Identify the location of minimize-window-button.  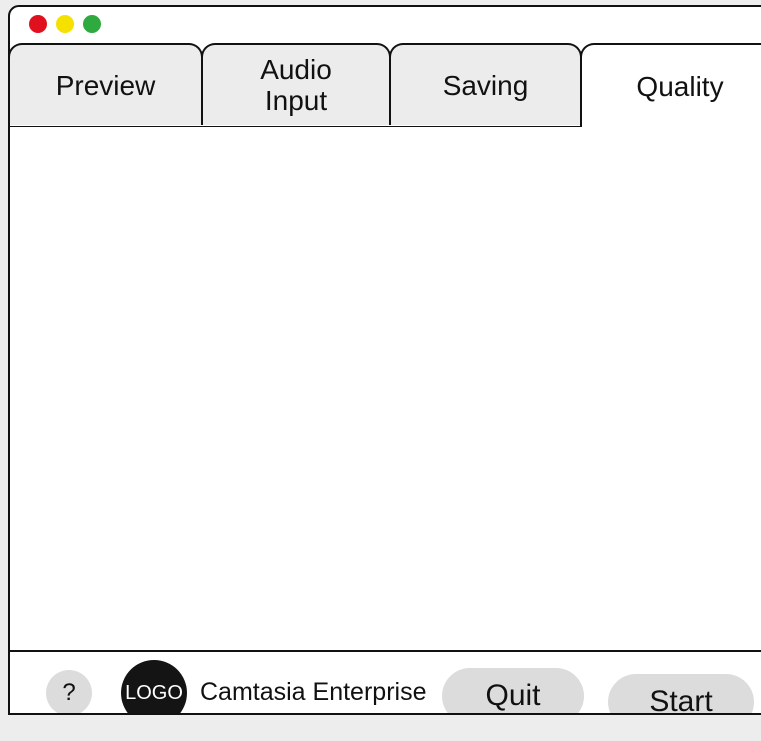
(65, 24).